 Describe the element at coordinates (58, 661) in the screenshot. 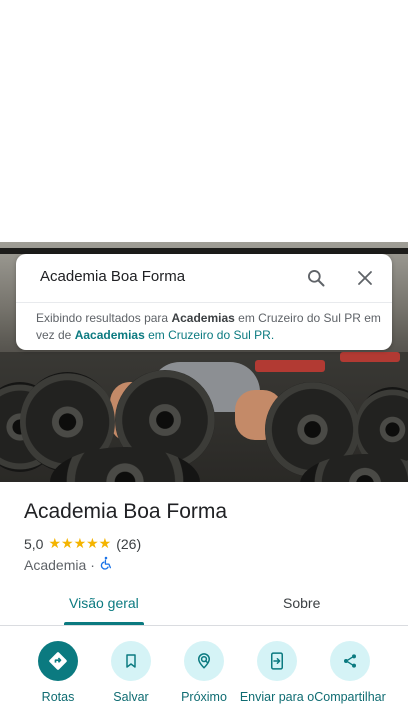

I see `directions-icon` at that location.